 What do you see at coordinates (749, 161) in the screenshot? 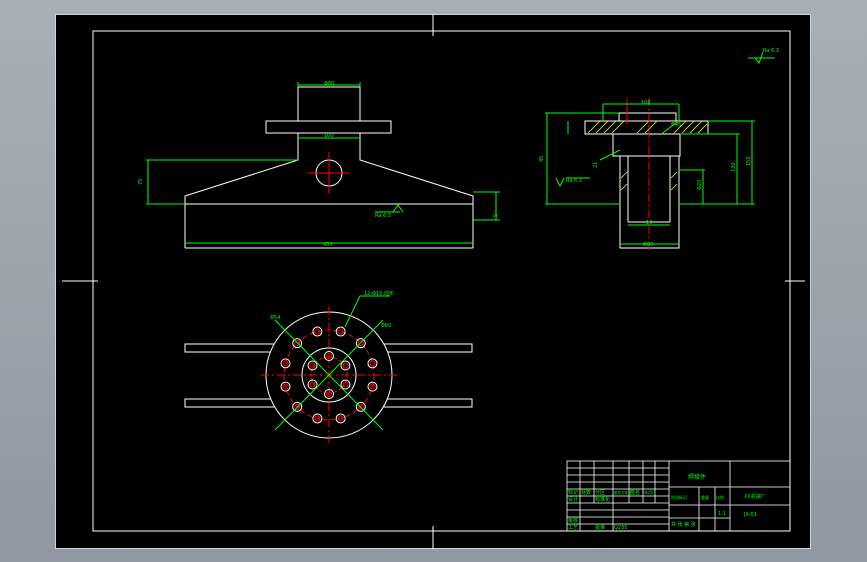
I see `dim-right-height-1: 150` at bounding box center [749, 161].